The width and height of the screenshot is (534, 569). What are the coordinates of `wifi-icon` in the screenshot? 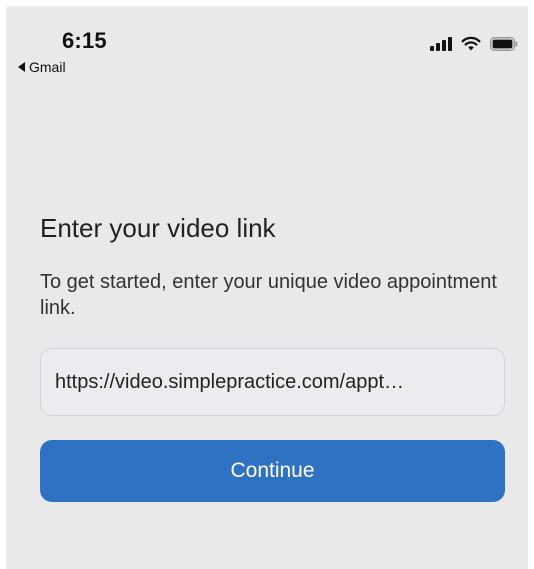 It's located at (471, 43).